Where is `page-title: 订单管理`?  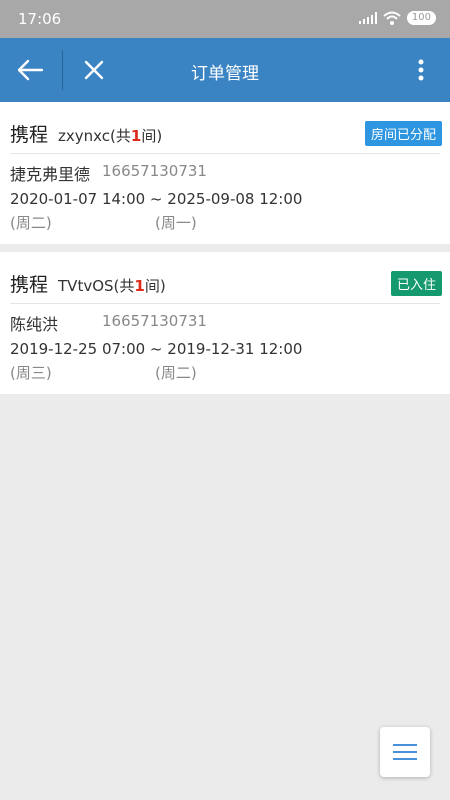
page-title: 订单管理 is located at coordinates (225, 74).